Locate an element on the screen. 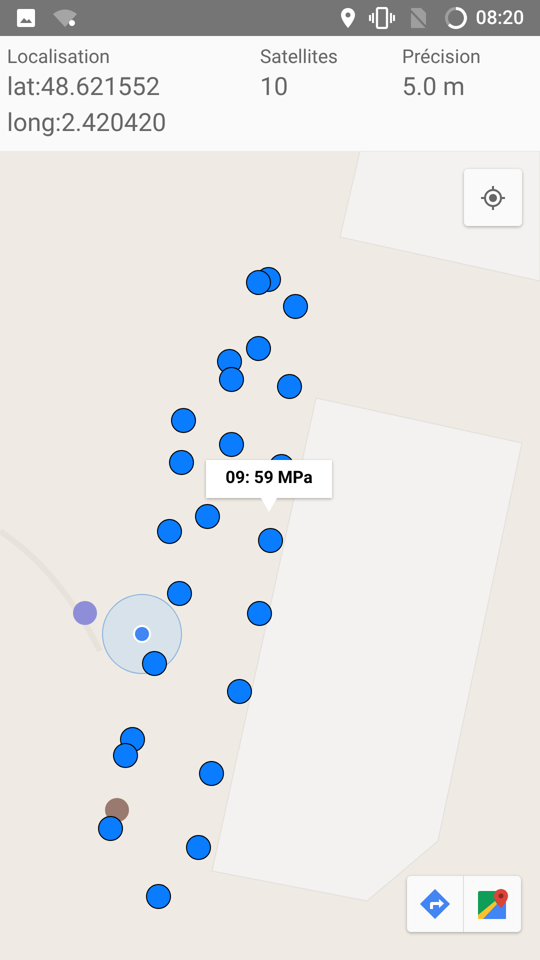 The height and width of the screenshot is (960, 540). info-label: Satellites is located at coordinates (299, 57).